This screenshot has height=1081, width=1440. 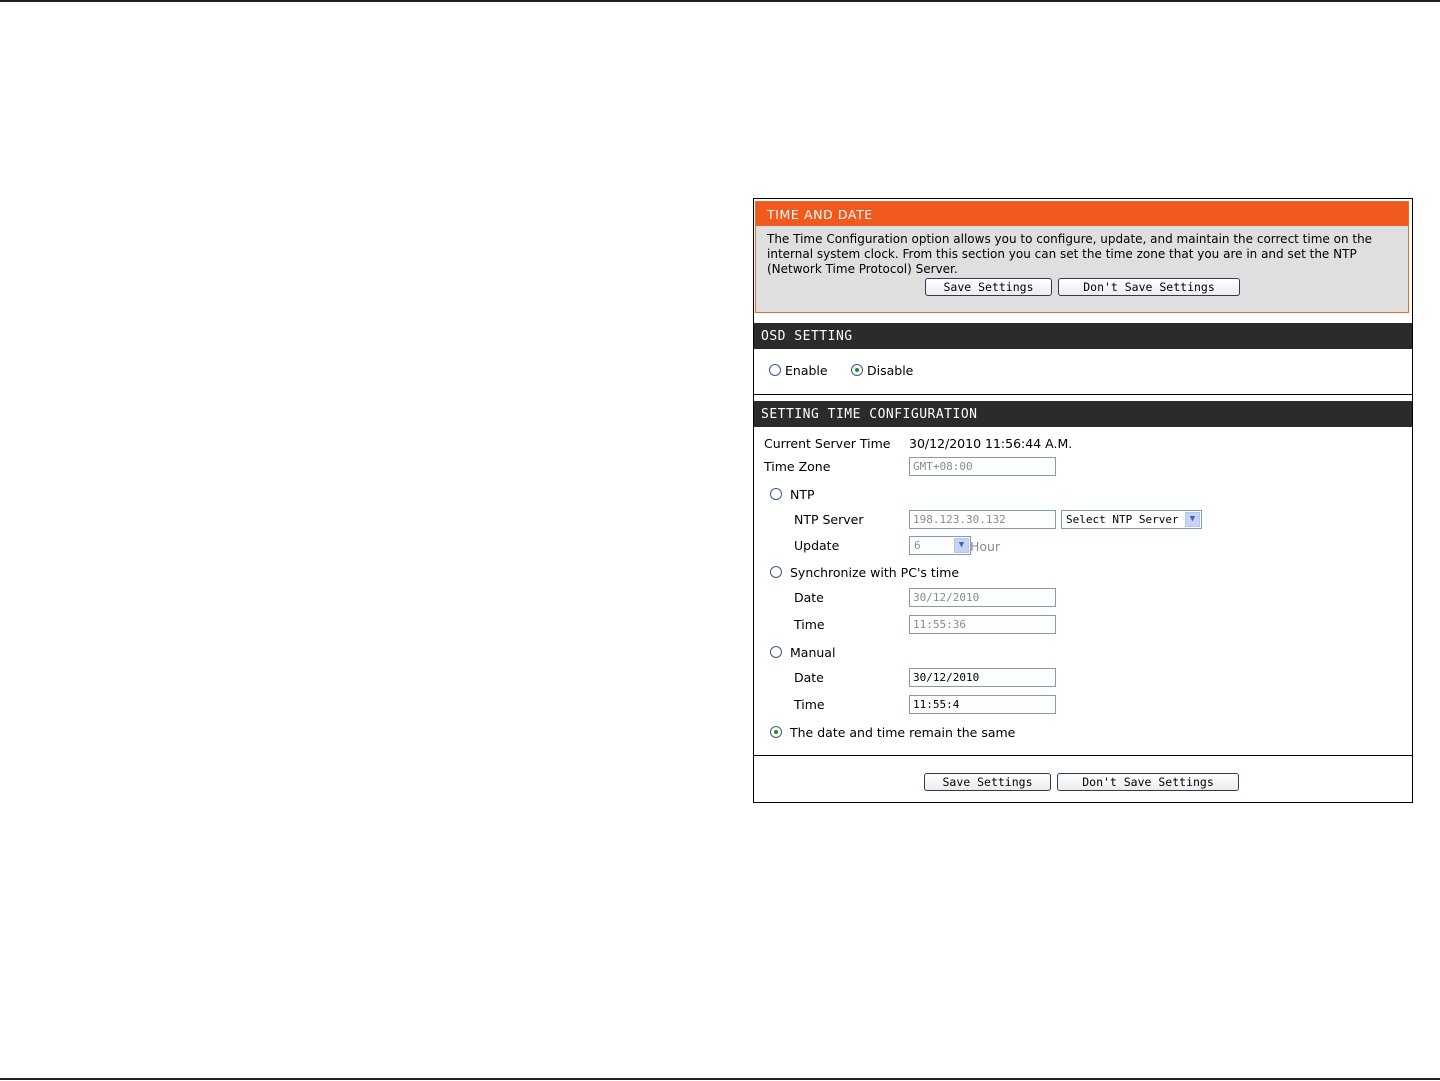 I want to click on top-rule, so click(x=720, y=1).